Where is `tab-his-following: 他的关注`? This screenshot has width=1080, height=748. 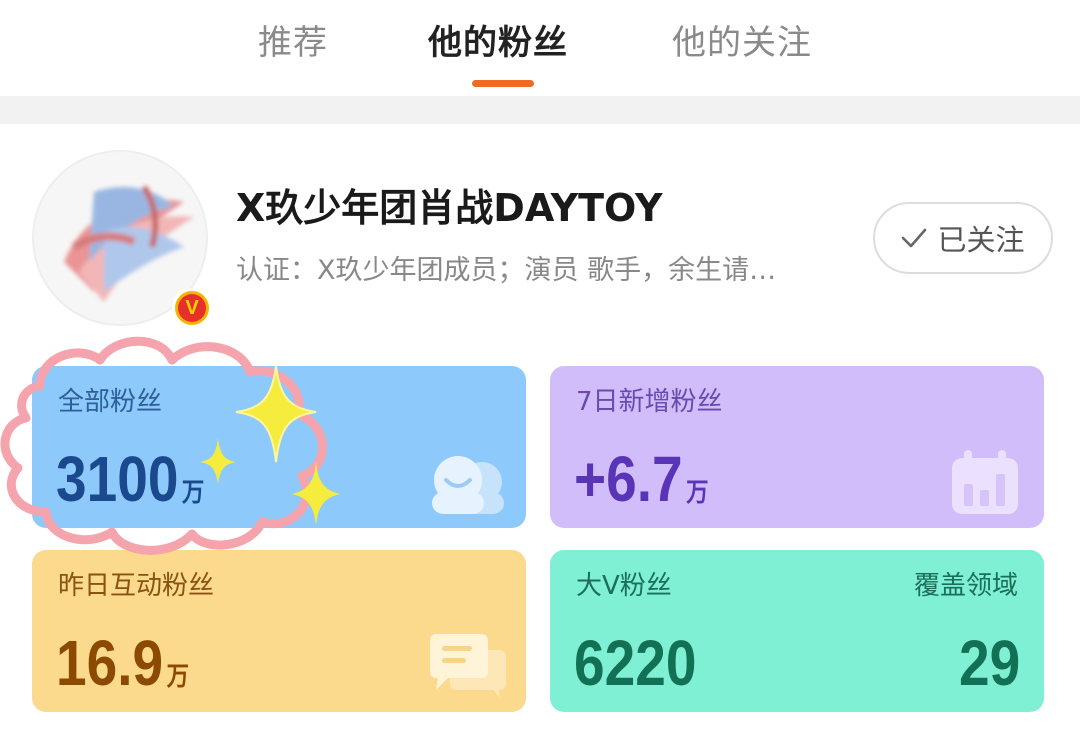
tab-his-following: 他的关注 is located at coordinates (742, 43).